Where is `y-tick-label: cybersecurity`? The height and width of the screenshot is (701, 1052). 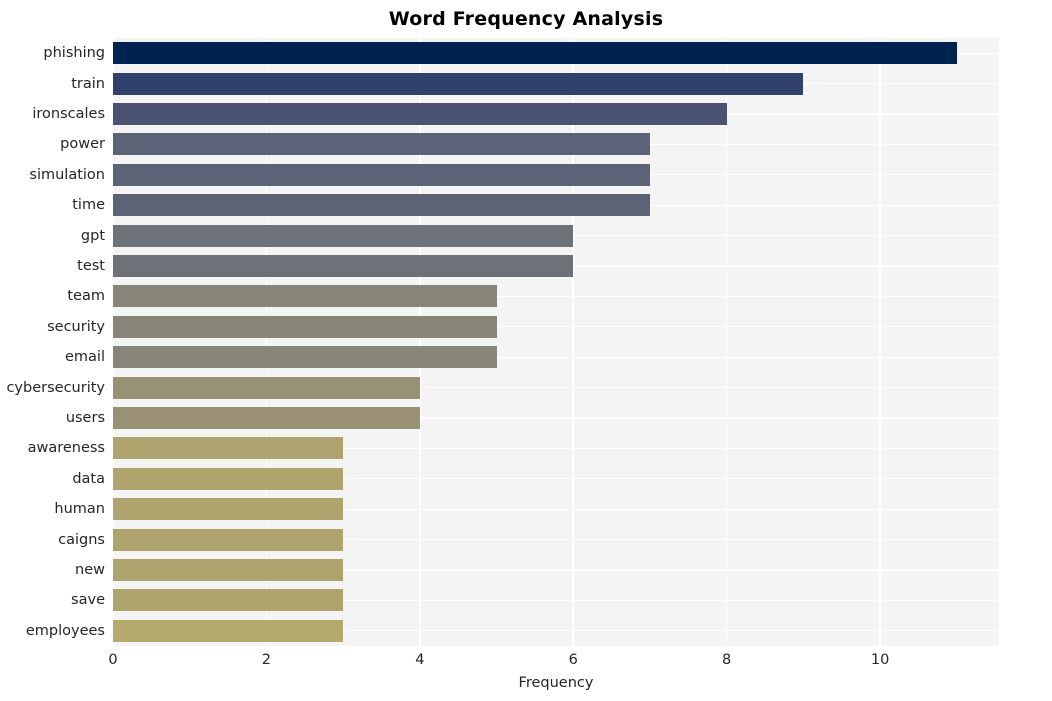 y-tick-label: cybersecurity is located at coordinates (55, 387).